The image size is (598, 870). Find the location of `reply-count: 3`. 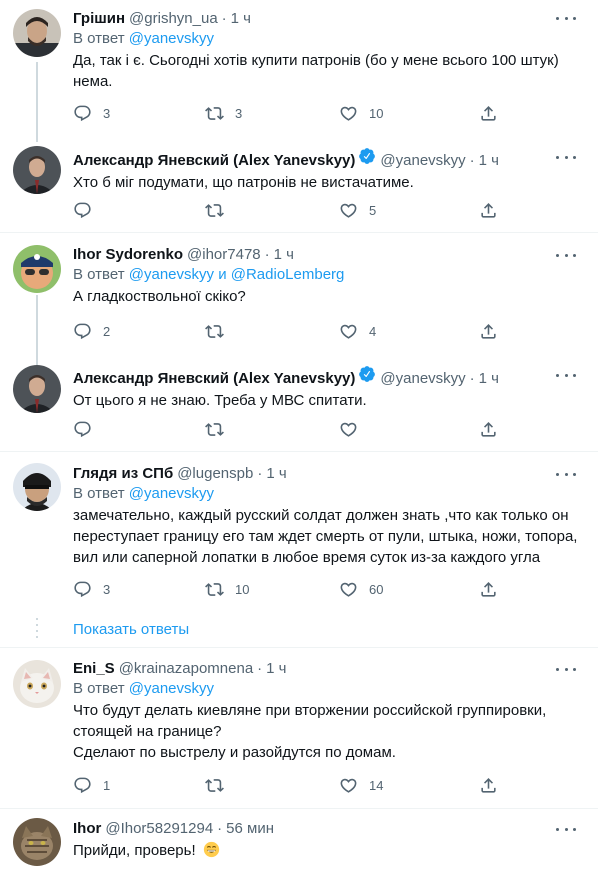

reply-count: 3 is located at coordinates (107, 589).